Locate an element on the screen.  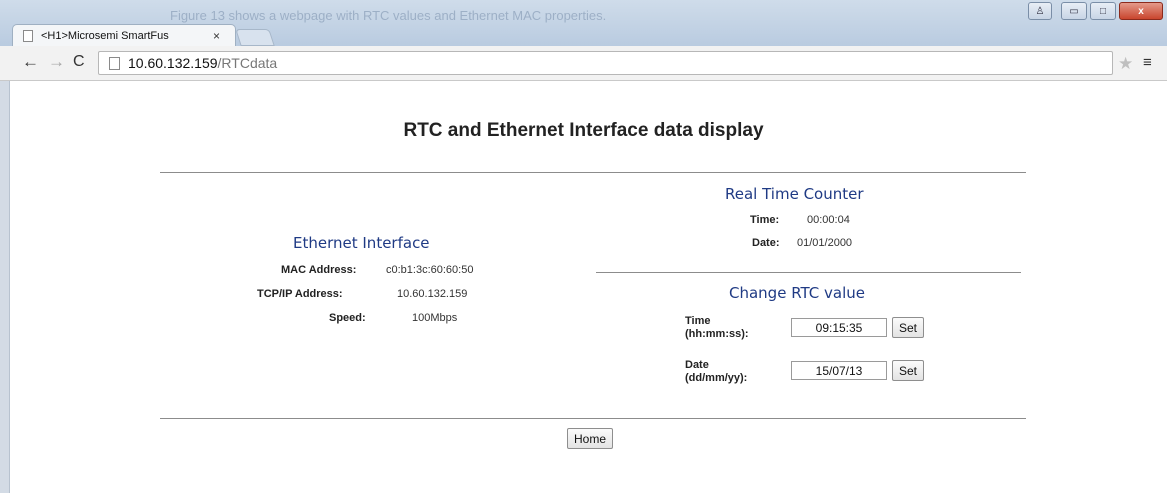
divider-middle is located at coordinates (808, 272).